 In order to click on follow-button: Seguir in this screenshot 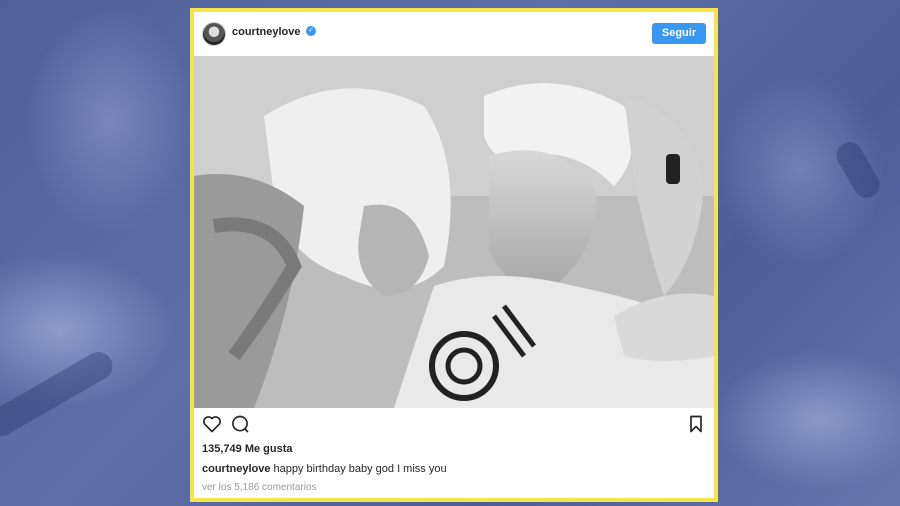, I will do `click(679, 33)`.